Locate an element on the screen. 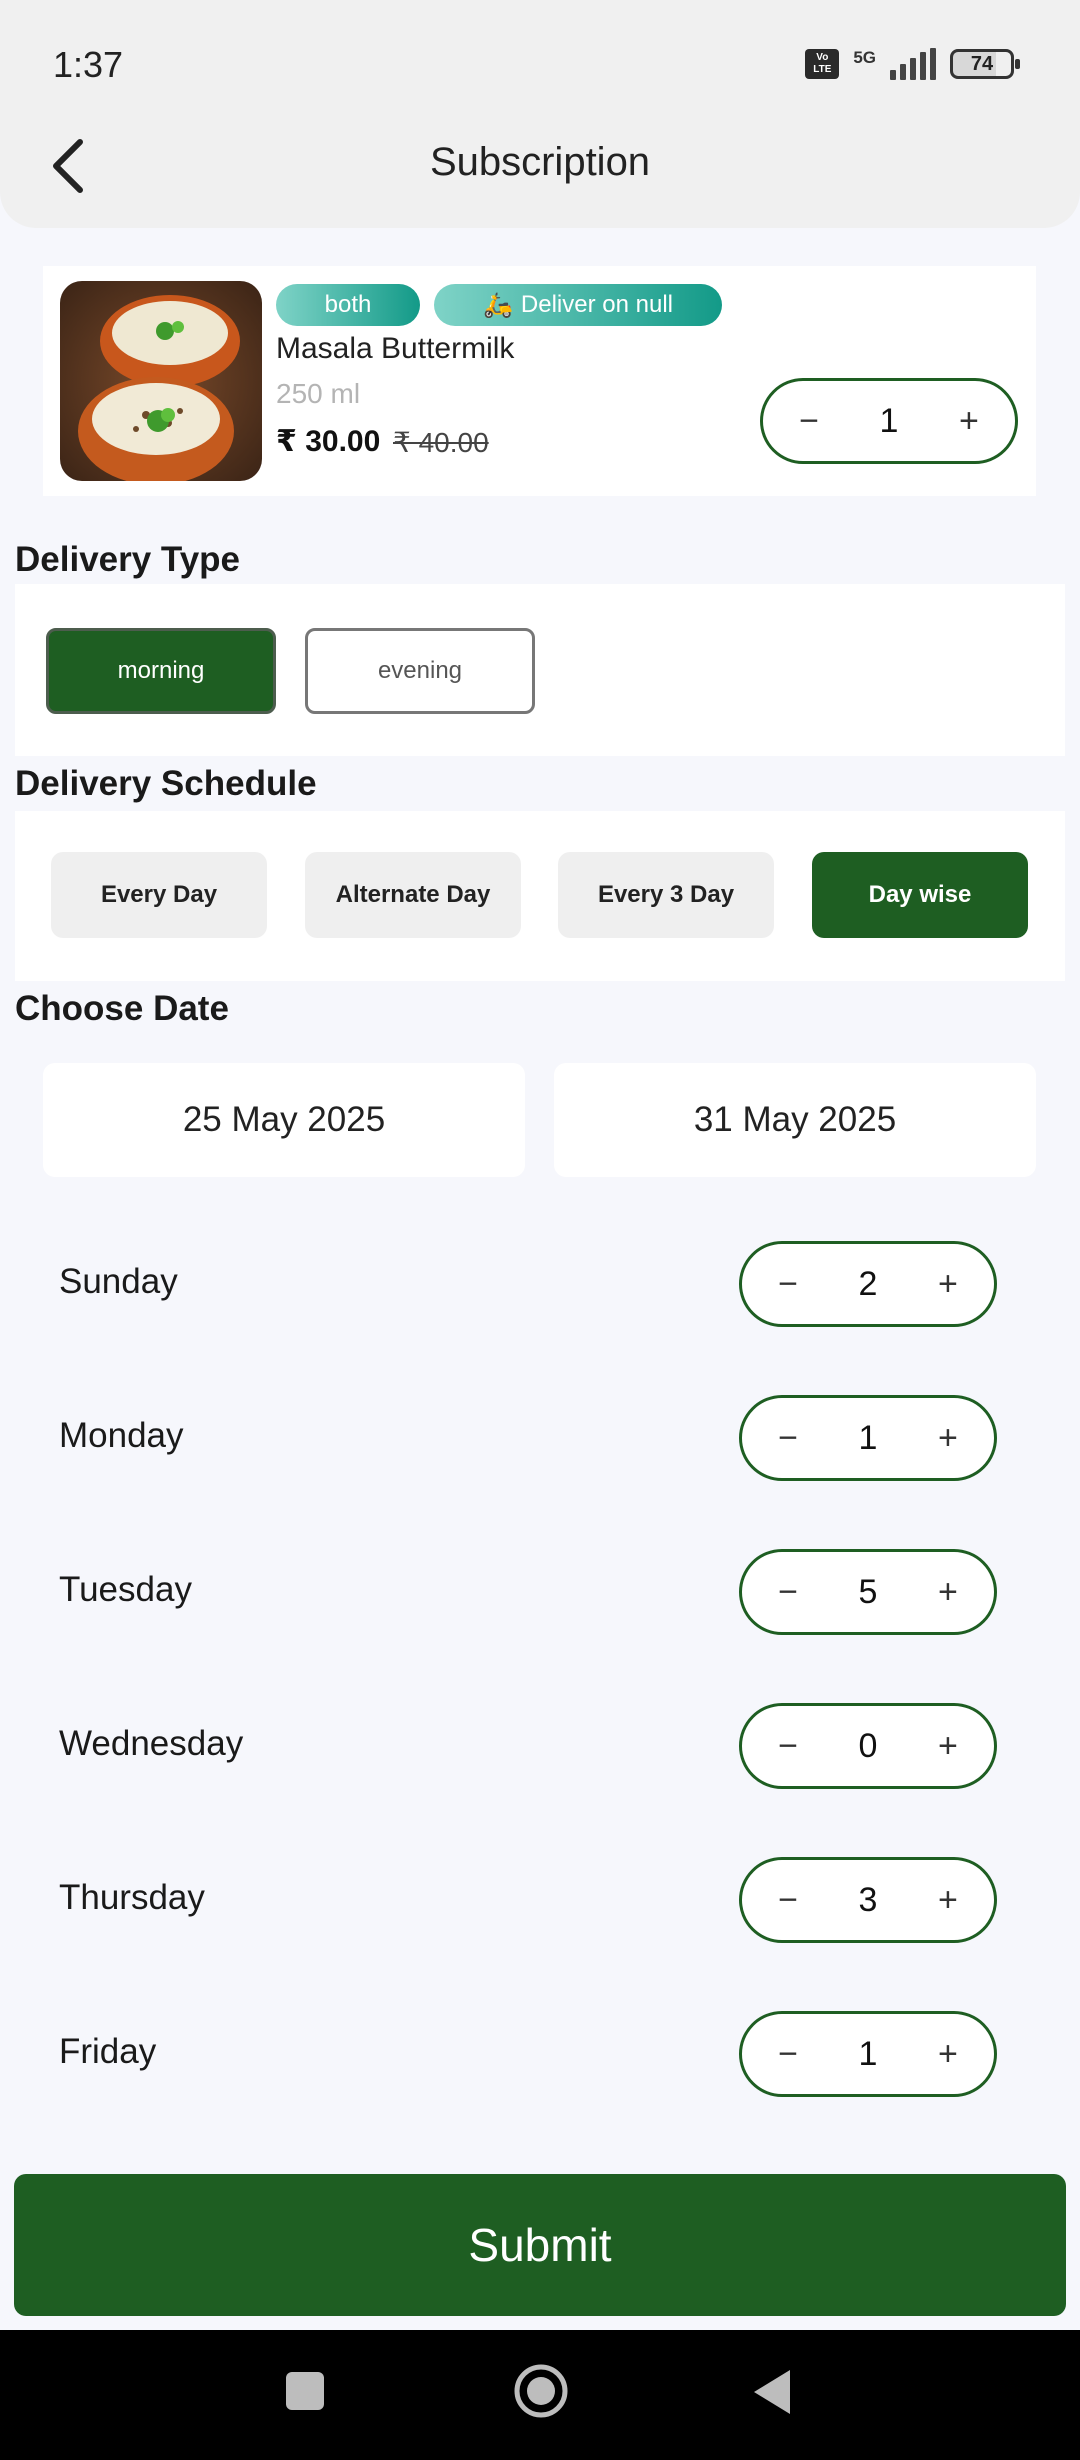 This screenshot has height=2460, width=1080. schedule-day-wise: Day wise is located at coordinates (920, 895).